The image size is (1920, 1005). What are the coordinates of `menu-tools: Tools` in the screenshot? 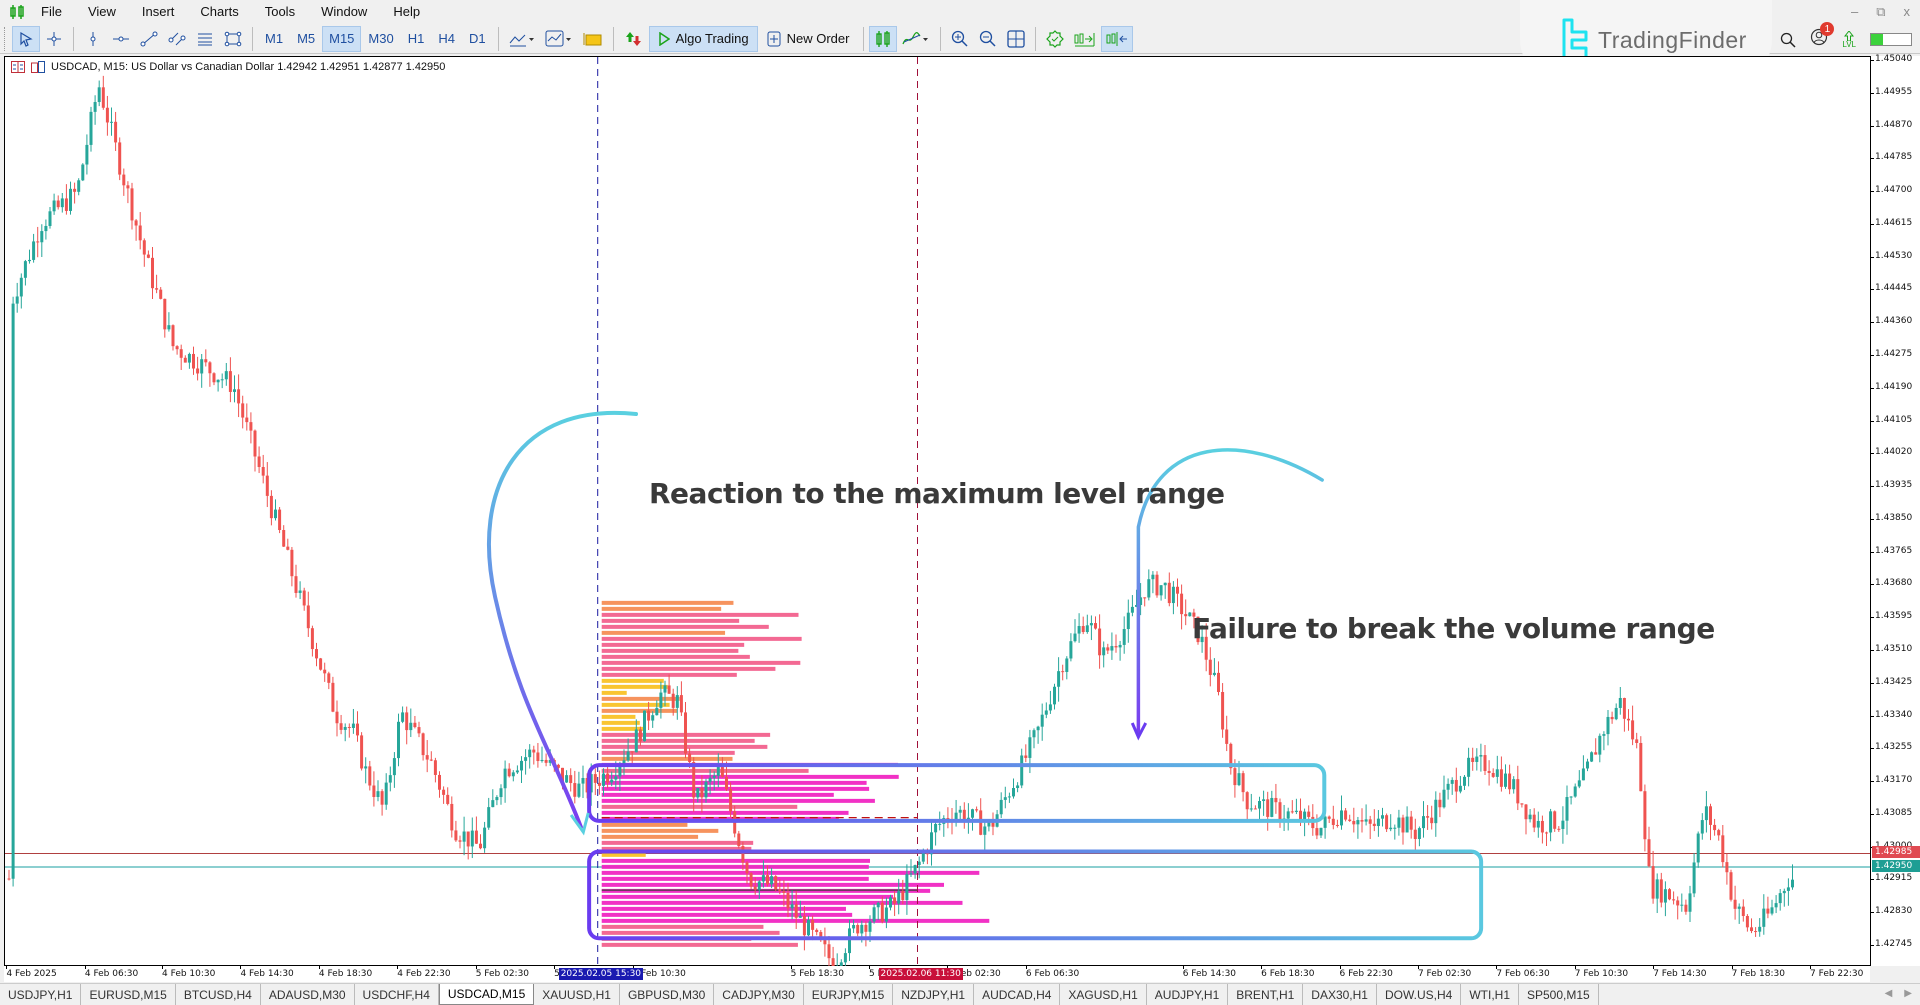 It's located at (280, 12).